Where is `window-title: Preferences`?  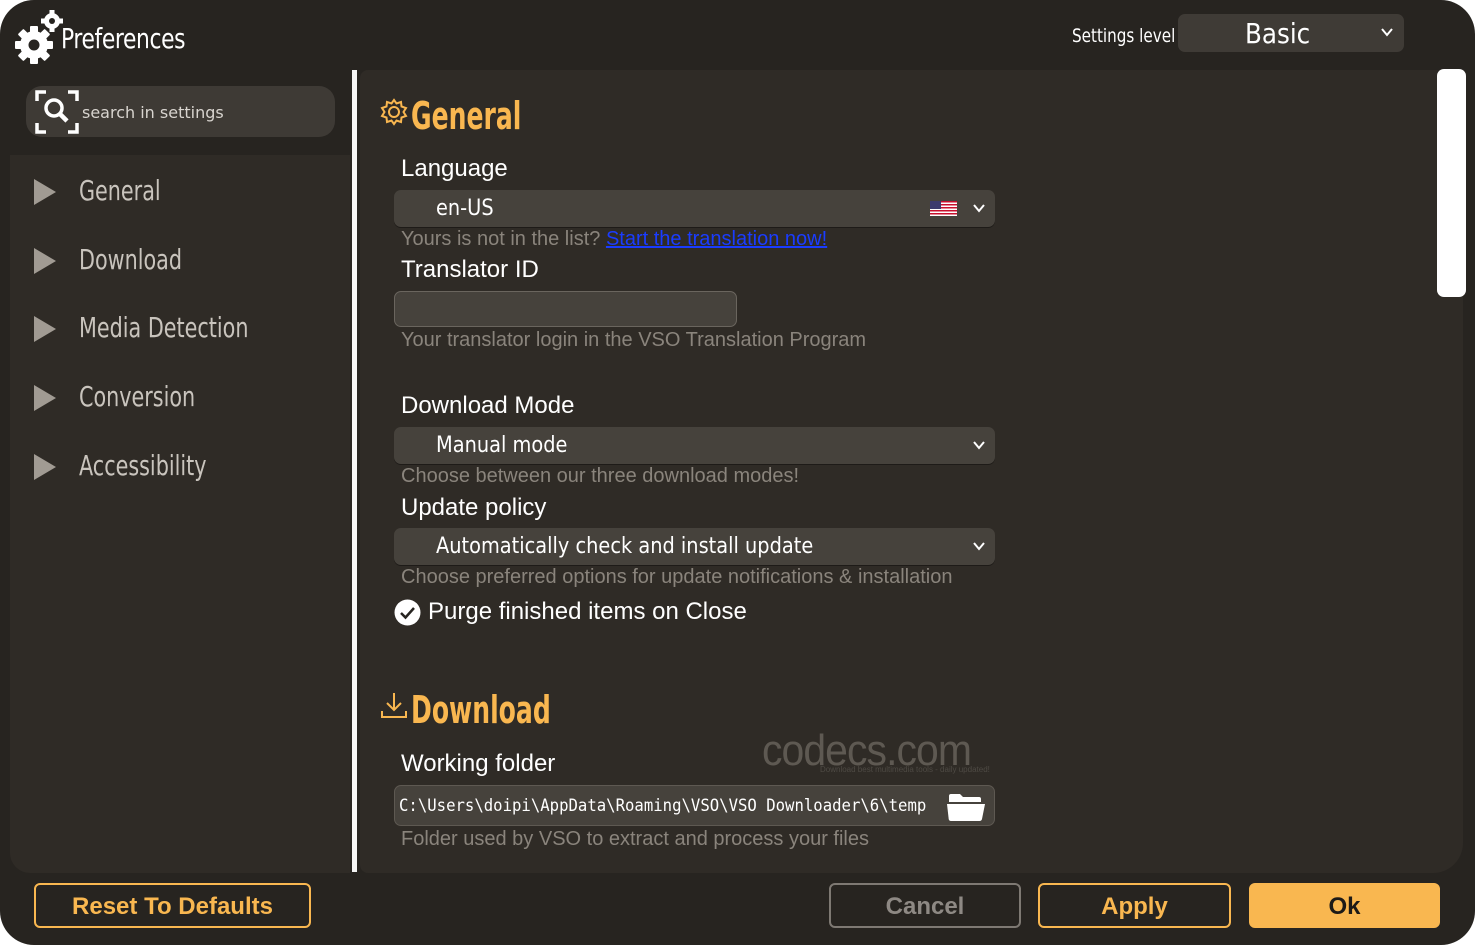
window-title: Preferences is located at coordinates (123, 38).